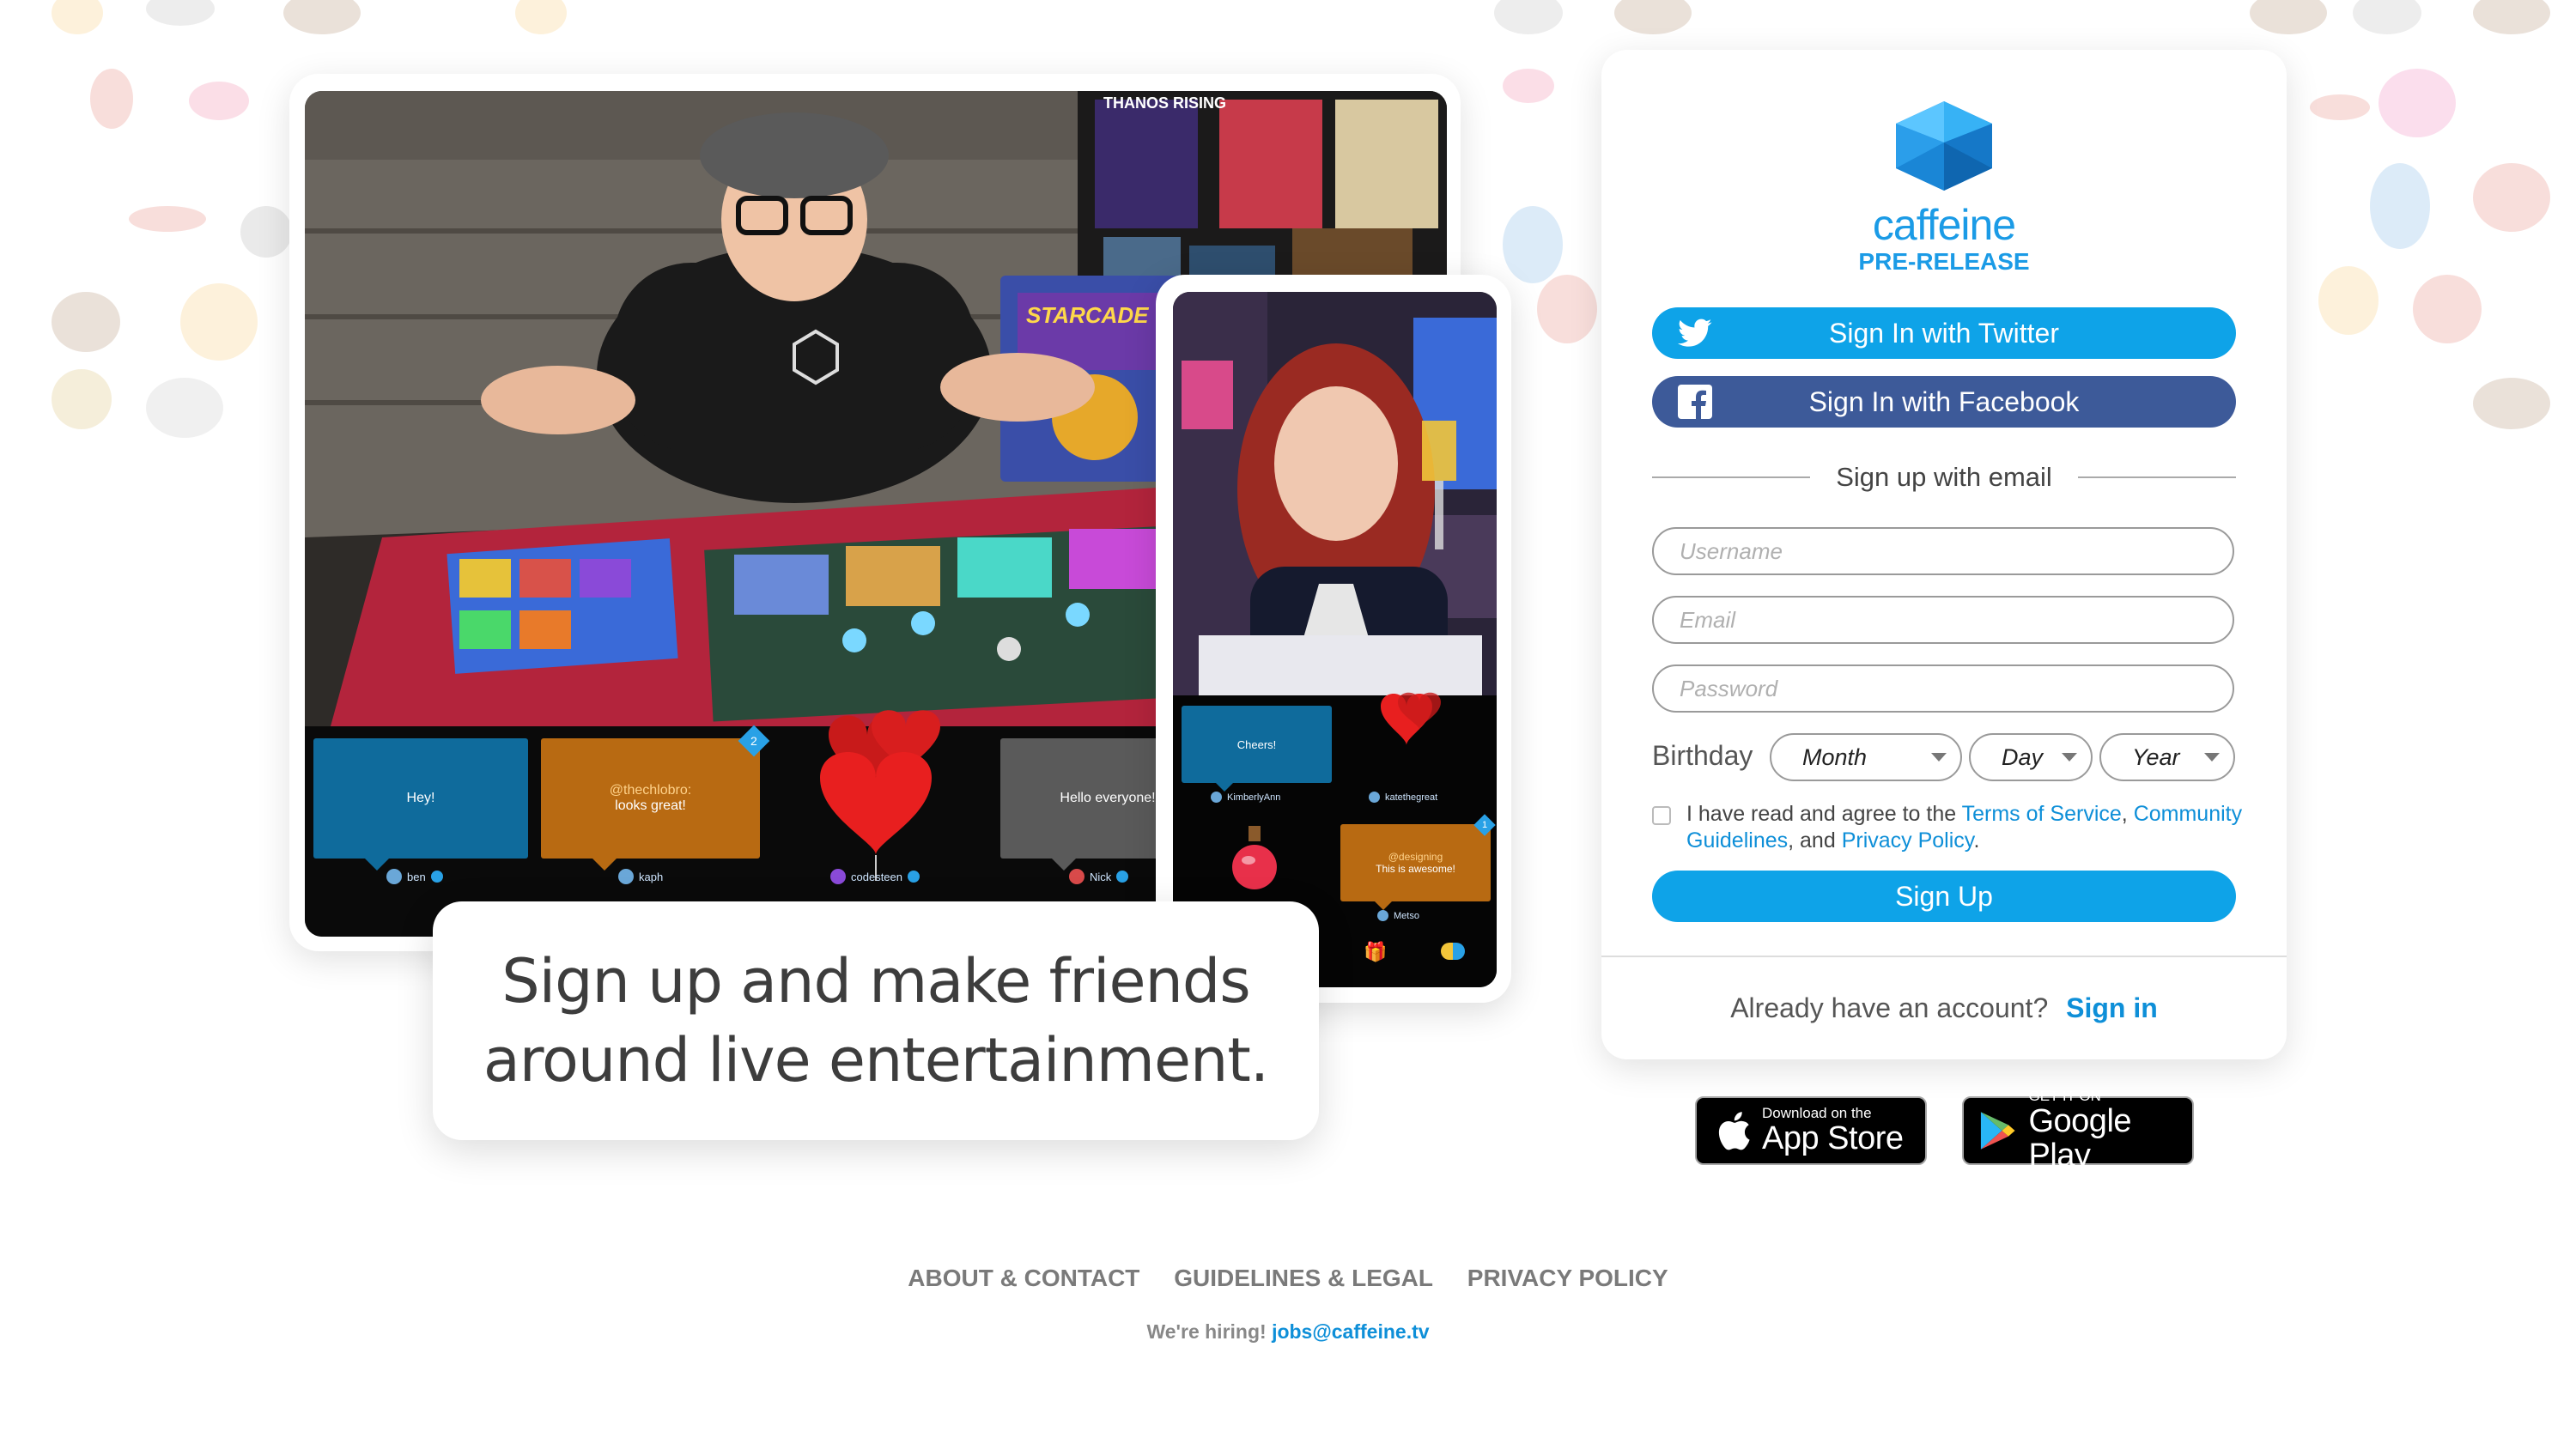 The image size is (2576, 1432). Describe the element at coordinates (1403, 797) in the screenshot. I see `chat-username: katethegreat` at that location.